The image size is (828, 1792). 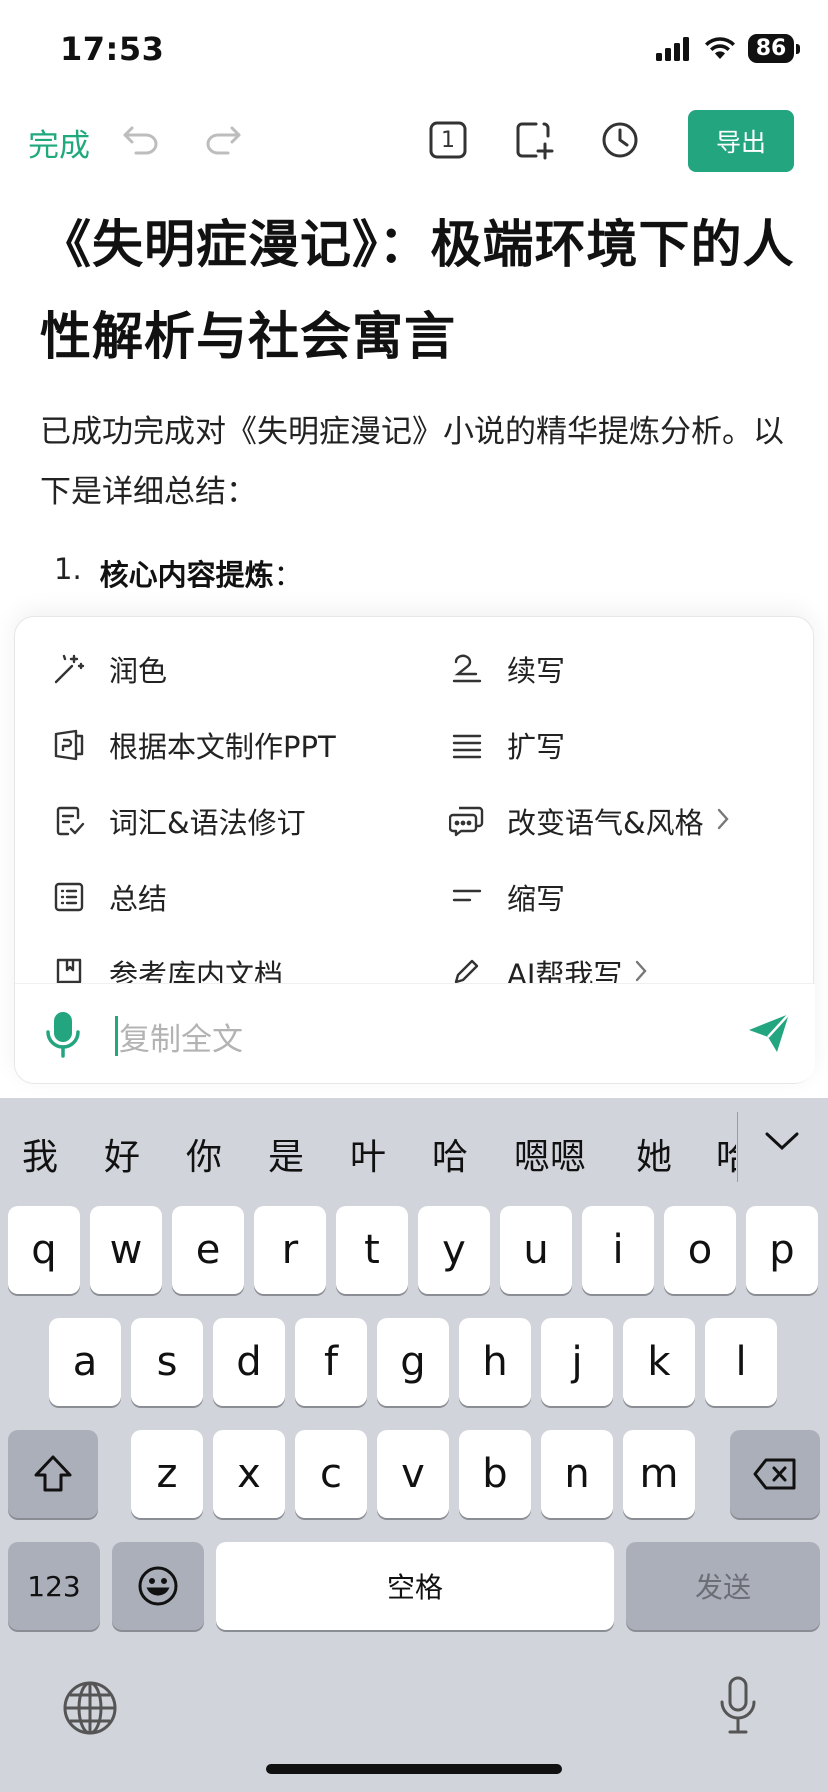 What do you see at coordinates (413, 1474) in the screenshot?
I see `key-v: v` at bounding box center [413, 1474].